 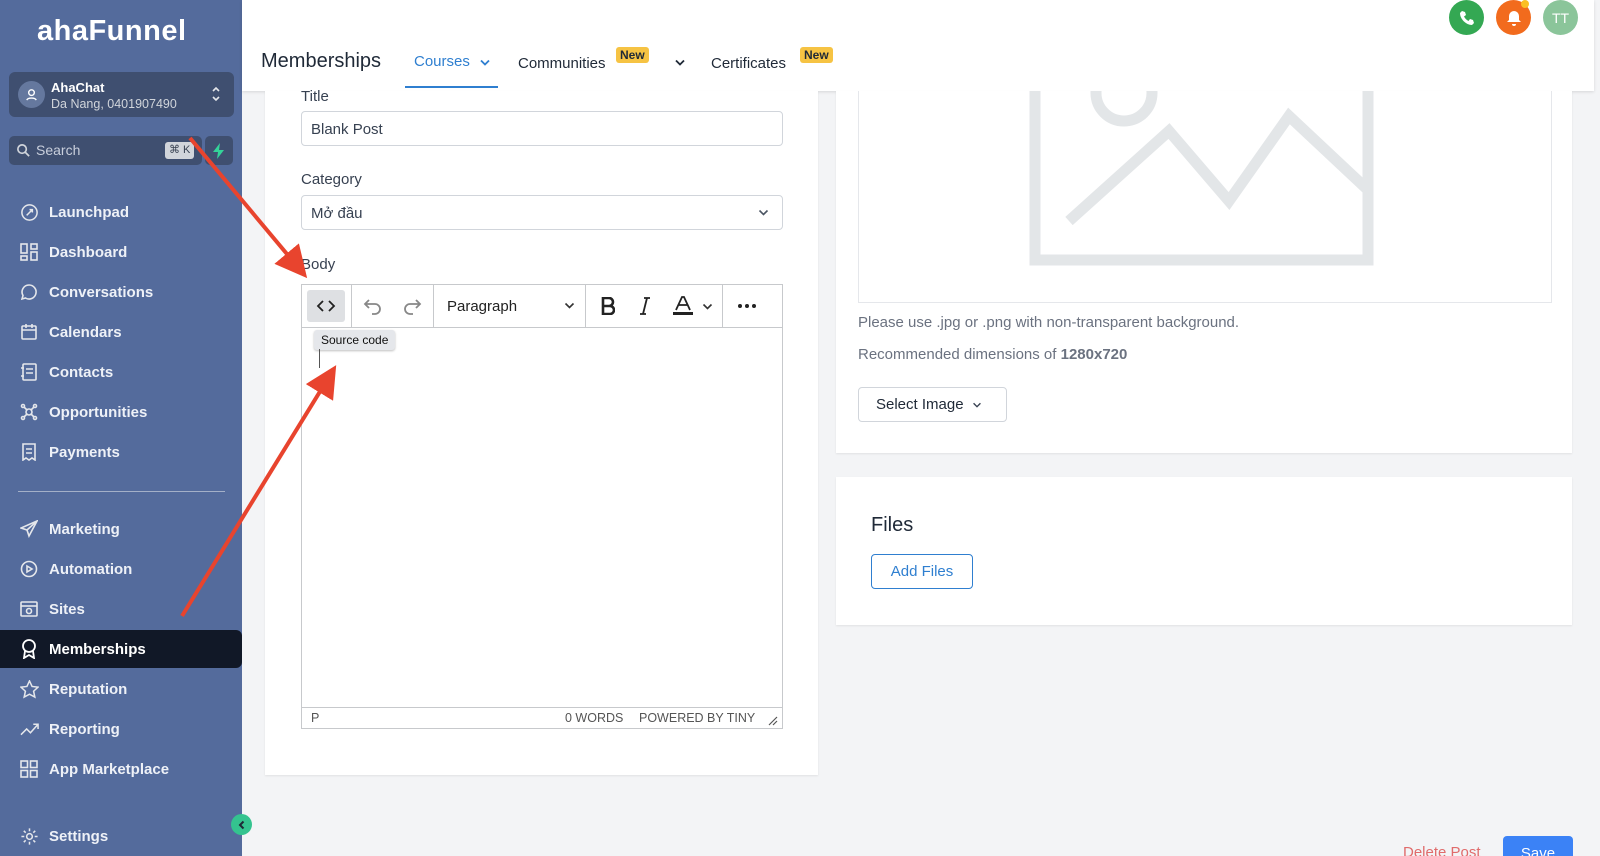 What do you see at coordinates (451, 87) in the screenshot?
I see `active-tab-indicator` at bounding box center [451, 87].